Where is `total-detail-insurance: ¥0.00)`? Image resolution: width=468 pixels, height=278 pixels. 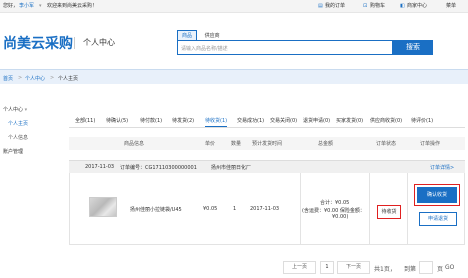
total-detail-insurance: ¥0.00) is located at coordinates (340, 217).